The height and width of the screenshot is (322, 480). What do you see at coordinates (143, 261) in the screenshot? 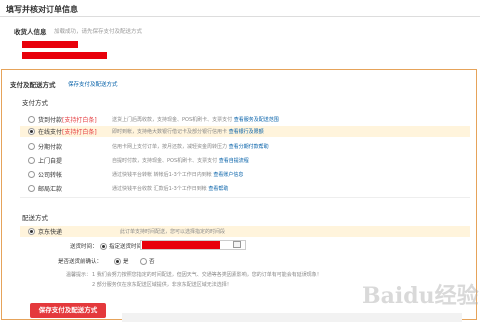
I see `confirm-no-radio` at bounding box center [143, 261].